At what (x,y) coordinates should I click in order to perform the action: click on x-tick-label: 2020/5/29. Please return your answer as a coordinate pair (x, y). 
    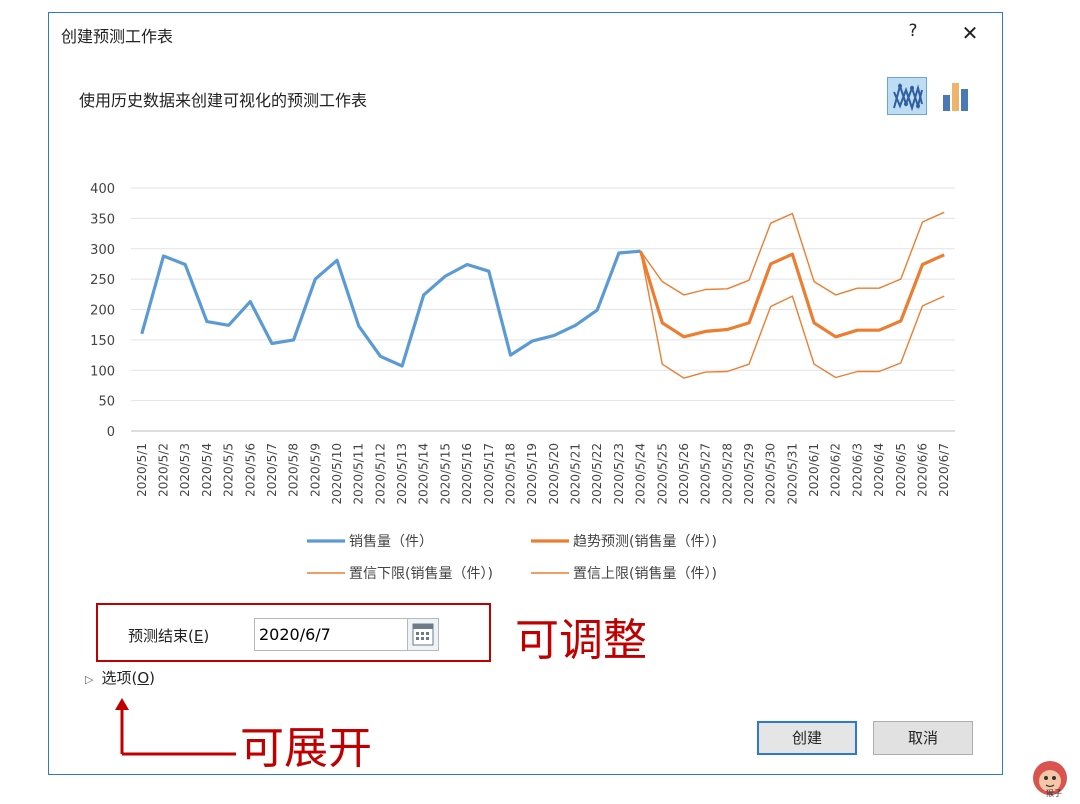
    Looking at the image, I should click on (749, 474).